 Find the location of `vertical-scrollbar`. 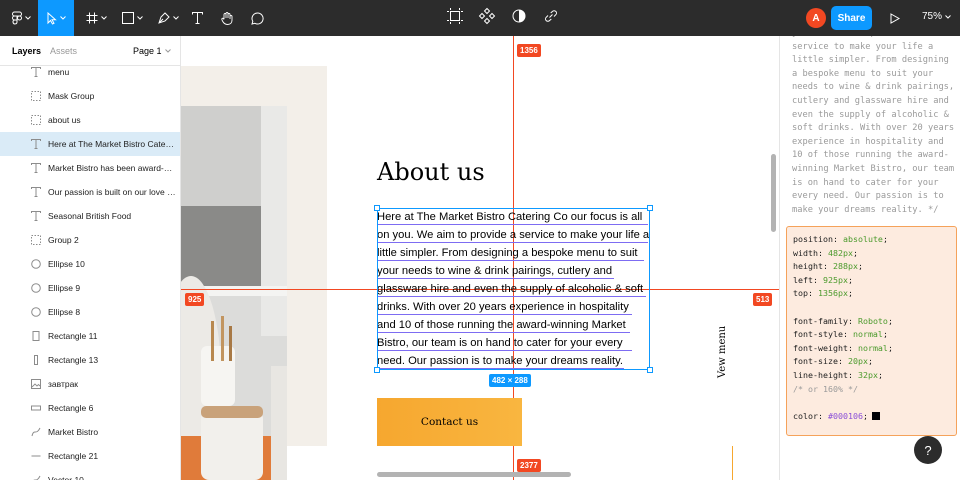

vertical-scrollbar is located at coordinates (773, 193).